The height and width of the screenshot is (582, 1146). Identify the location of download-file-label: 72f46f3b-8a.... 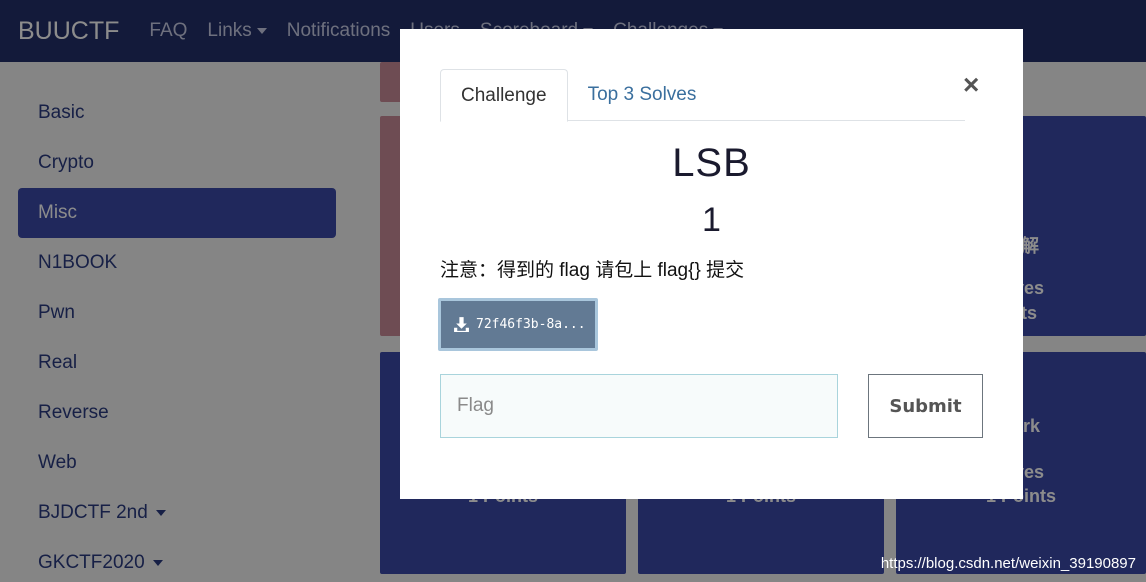
(531, 324).